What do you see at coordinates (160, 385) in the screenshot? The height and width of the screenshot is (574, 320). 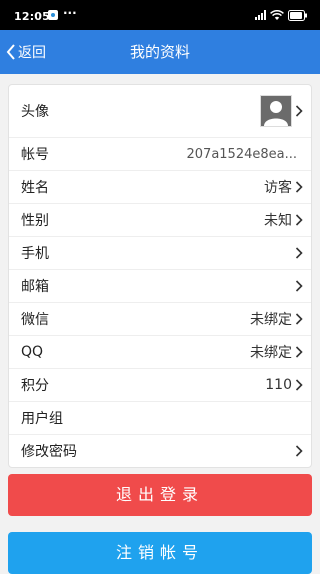 I see `points-row: 积分 110` at bounding box center [160, 385].